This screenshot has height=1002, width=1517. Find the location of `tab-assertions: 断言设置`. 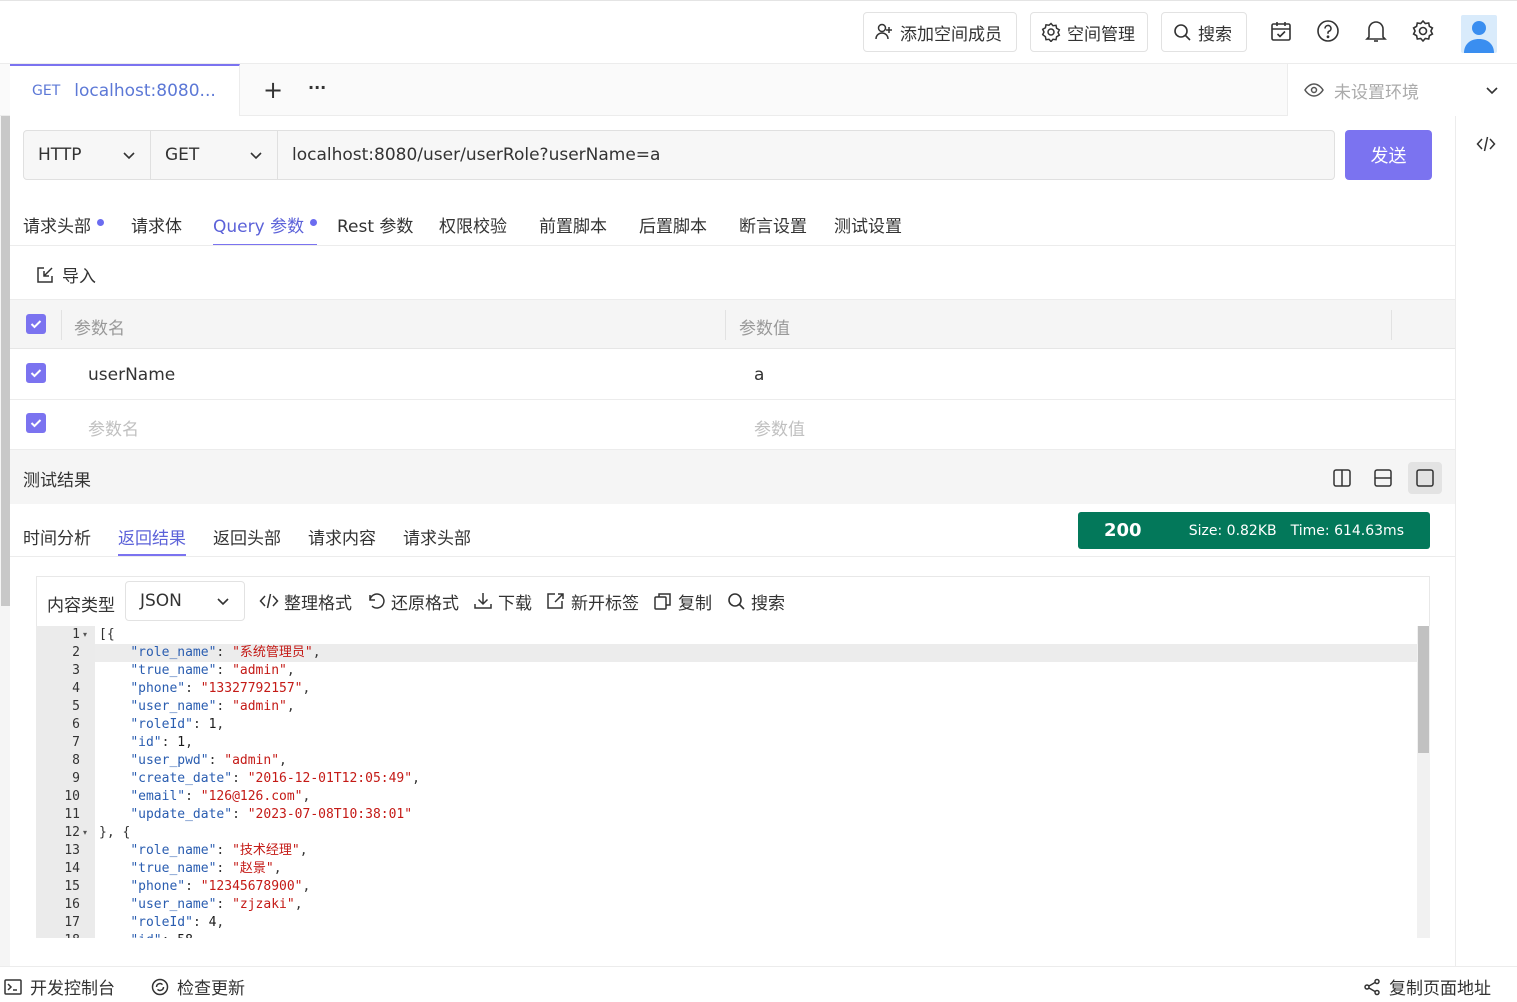

tab-assertions: 断言设置 is located at coordinates (773, 229).